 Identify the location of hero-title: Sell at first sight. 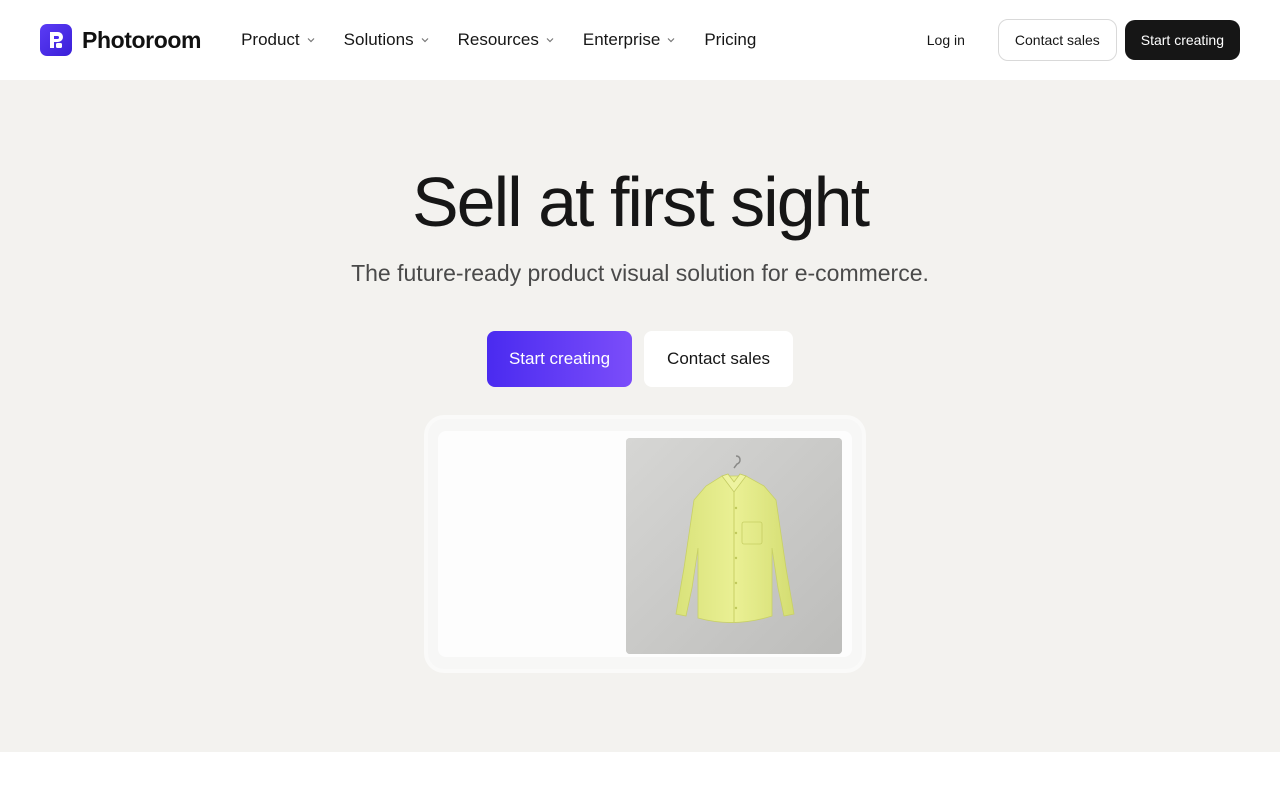
(640, 202).